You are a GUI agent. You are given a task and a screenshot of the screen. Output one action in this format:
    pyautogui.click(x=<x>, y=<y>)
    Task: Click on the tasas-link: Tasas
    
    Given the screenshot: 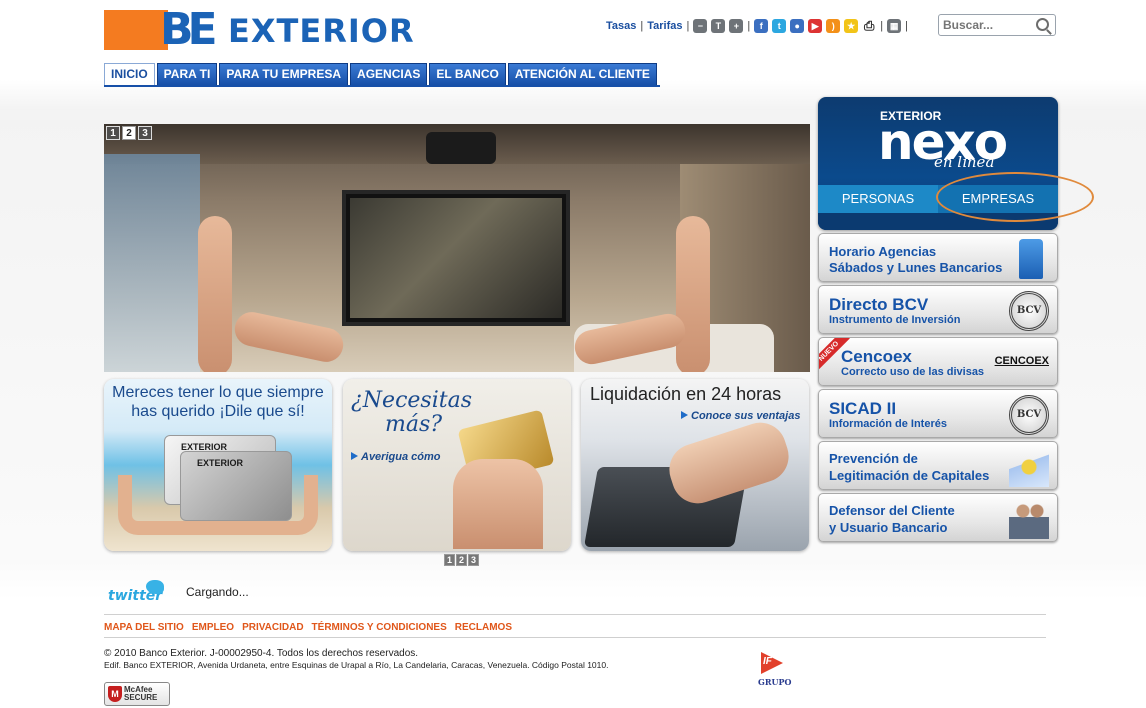 What is the action you would take?
    pyautogui.click(x=621, y=26)
    